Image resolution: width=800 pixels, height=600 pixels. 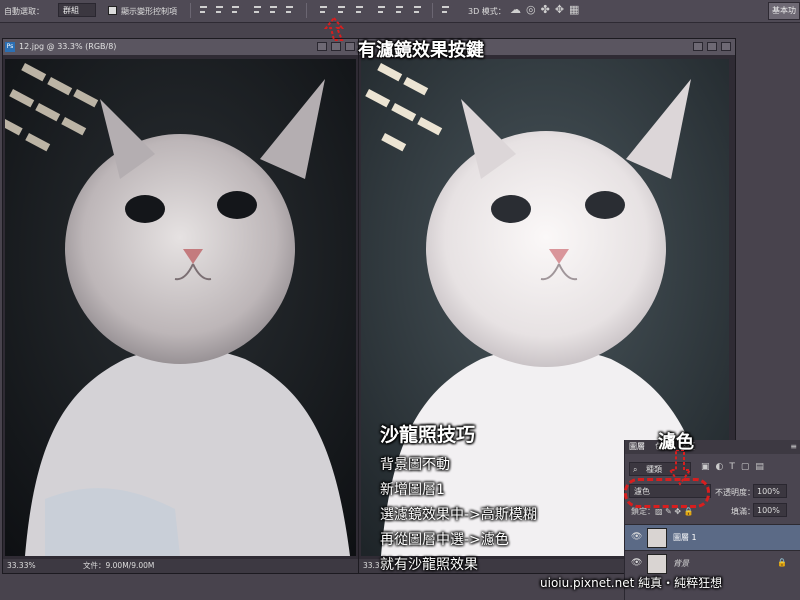 What do you see at coordinates (712, 537) in the screenshot?
I see `layer-row-1: 👁 圖層 1` at bounding box center [712, 537].